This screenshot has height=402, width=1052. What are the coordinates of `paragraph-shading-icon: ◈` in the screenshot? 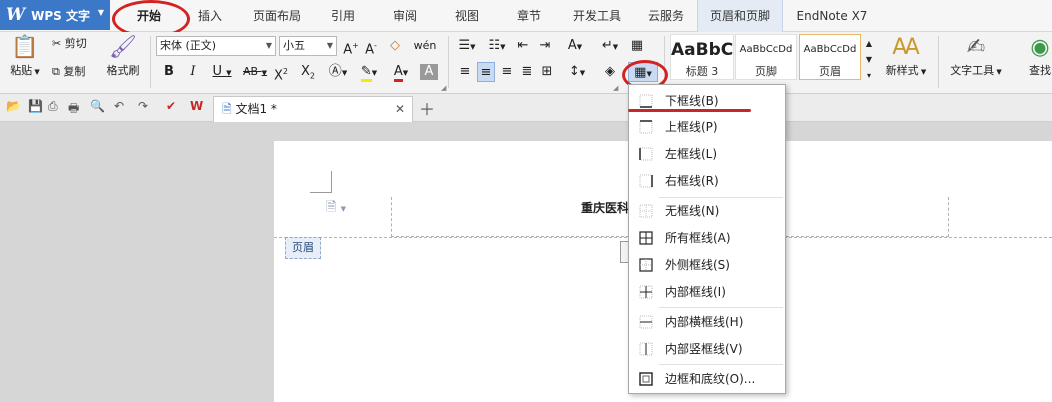 It's located at (610, 72).